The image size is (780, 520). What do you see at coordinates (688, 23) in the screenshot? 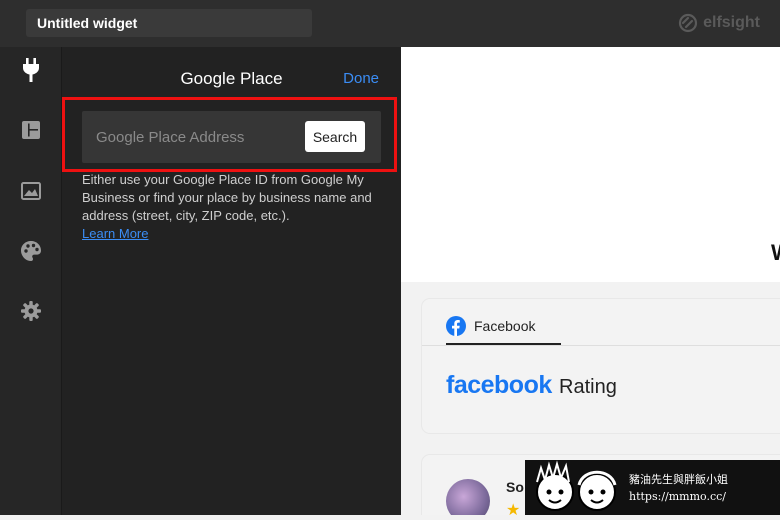
I see `elfsight-mark-icon` at bounding box center [688, 23].